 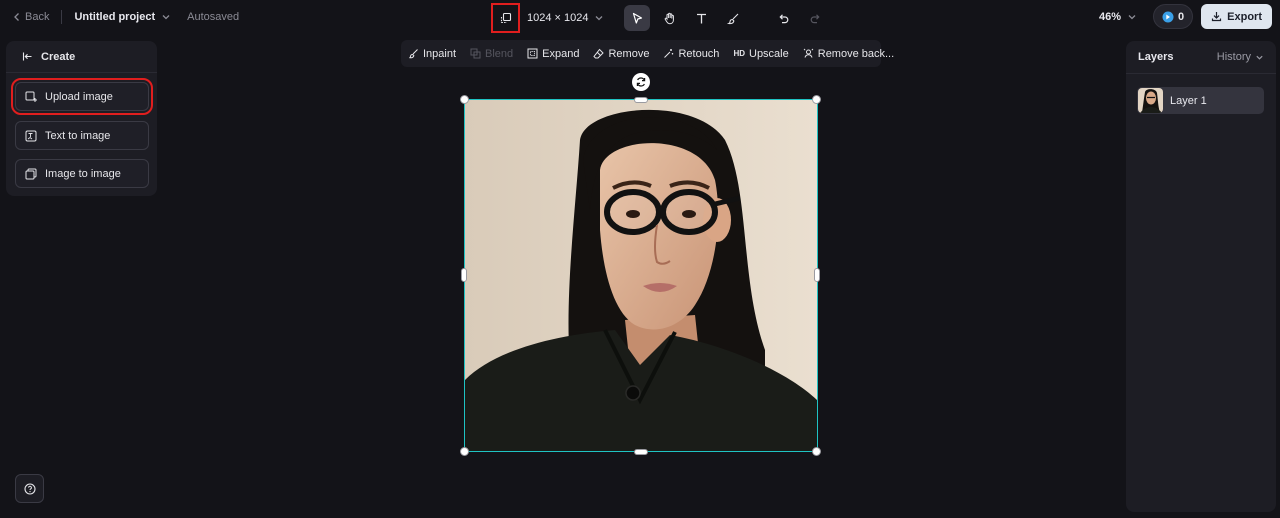 I want to click on brush-tool-button, so click(x=733, y=18).